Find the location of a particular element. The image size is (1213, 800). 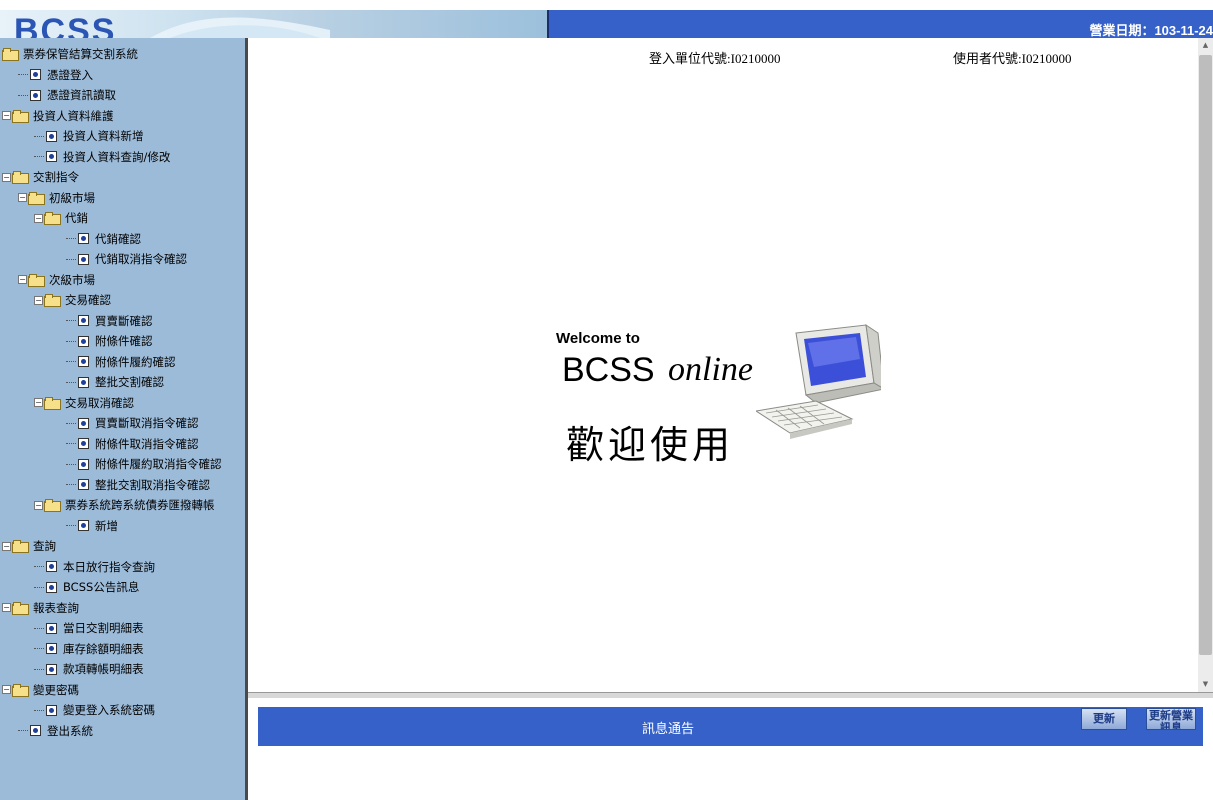

tree-item: 新增 is located at coordinates (122, 526).